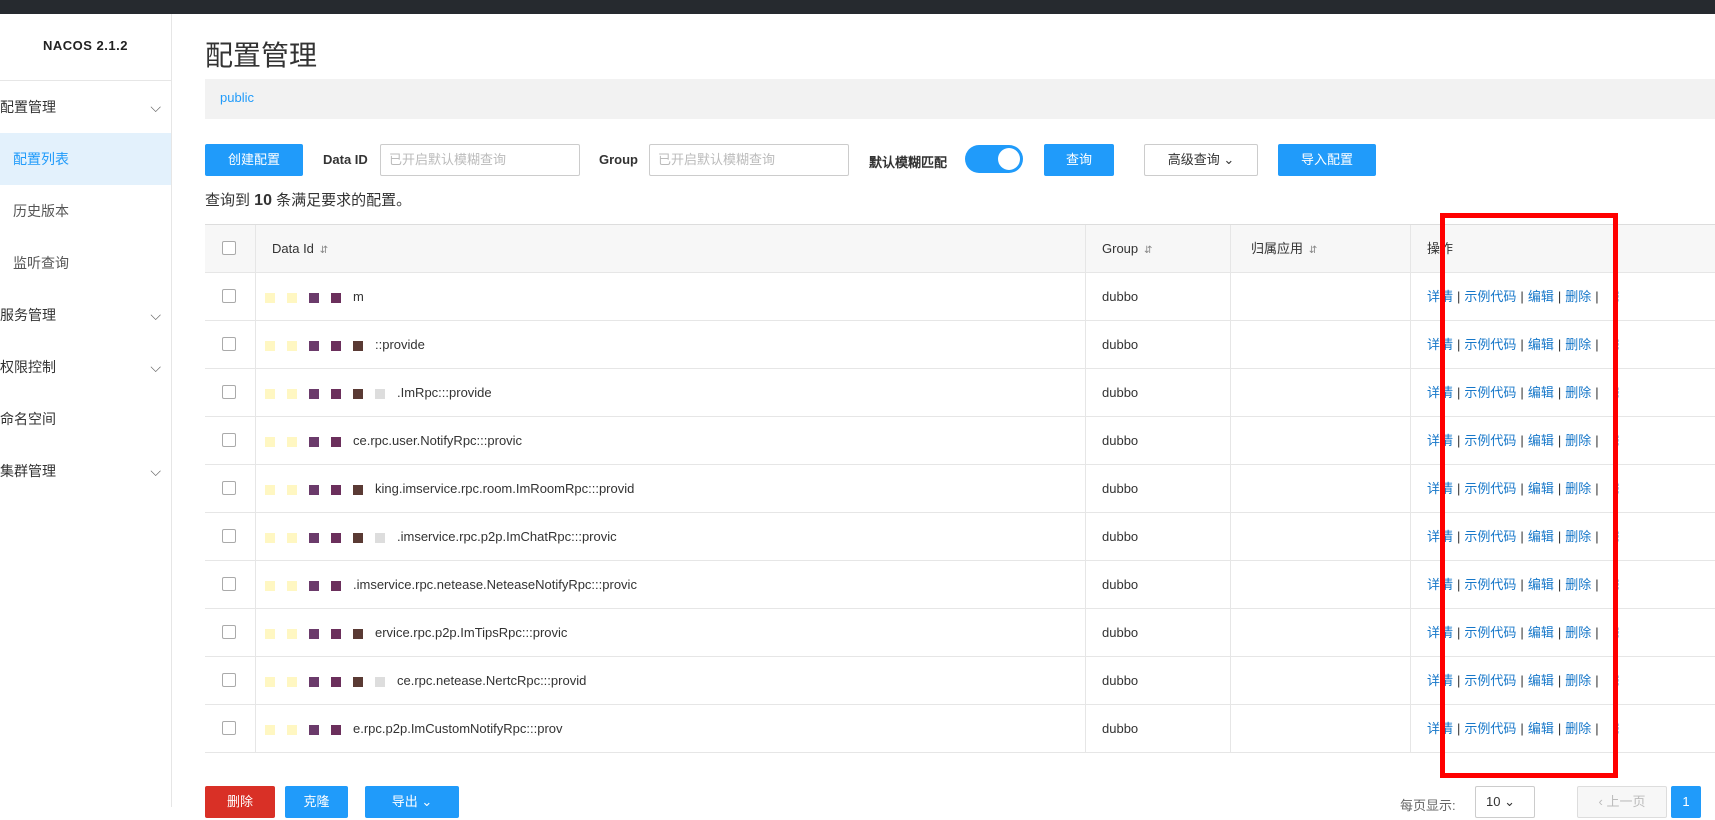  I want to click on page-number-1: 1, so click(1686, 802).